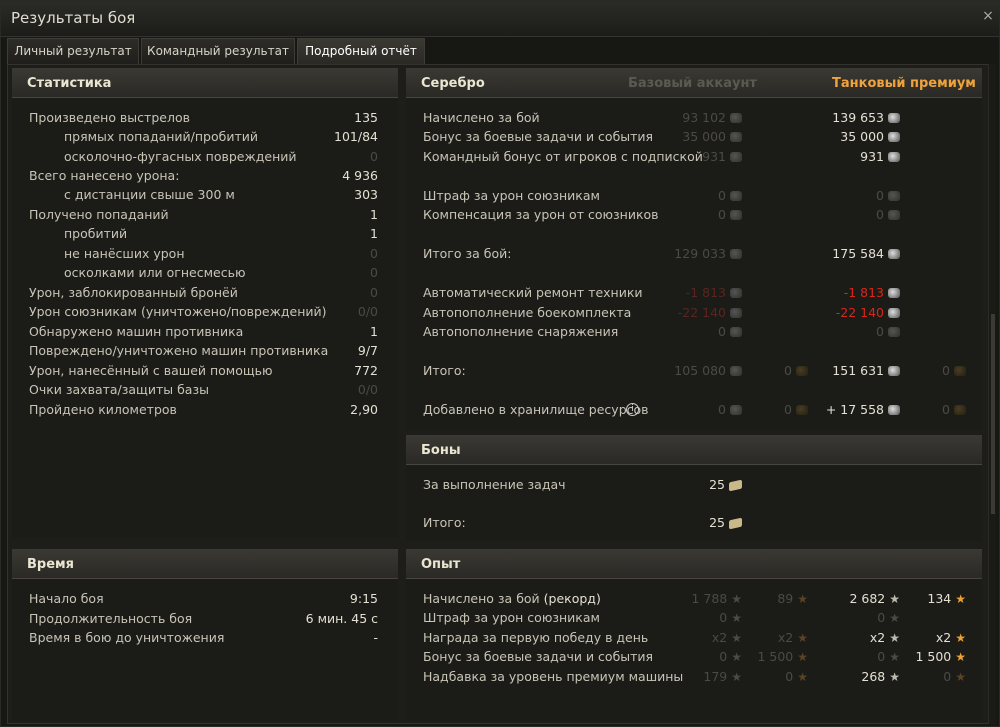 The image size is (1000, 727). Describe the element at coordinates (694, 195) in the screenshot. I see `silver-row: Штраф за урон союзникам 0 0` at that location.